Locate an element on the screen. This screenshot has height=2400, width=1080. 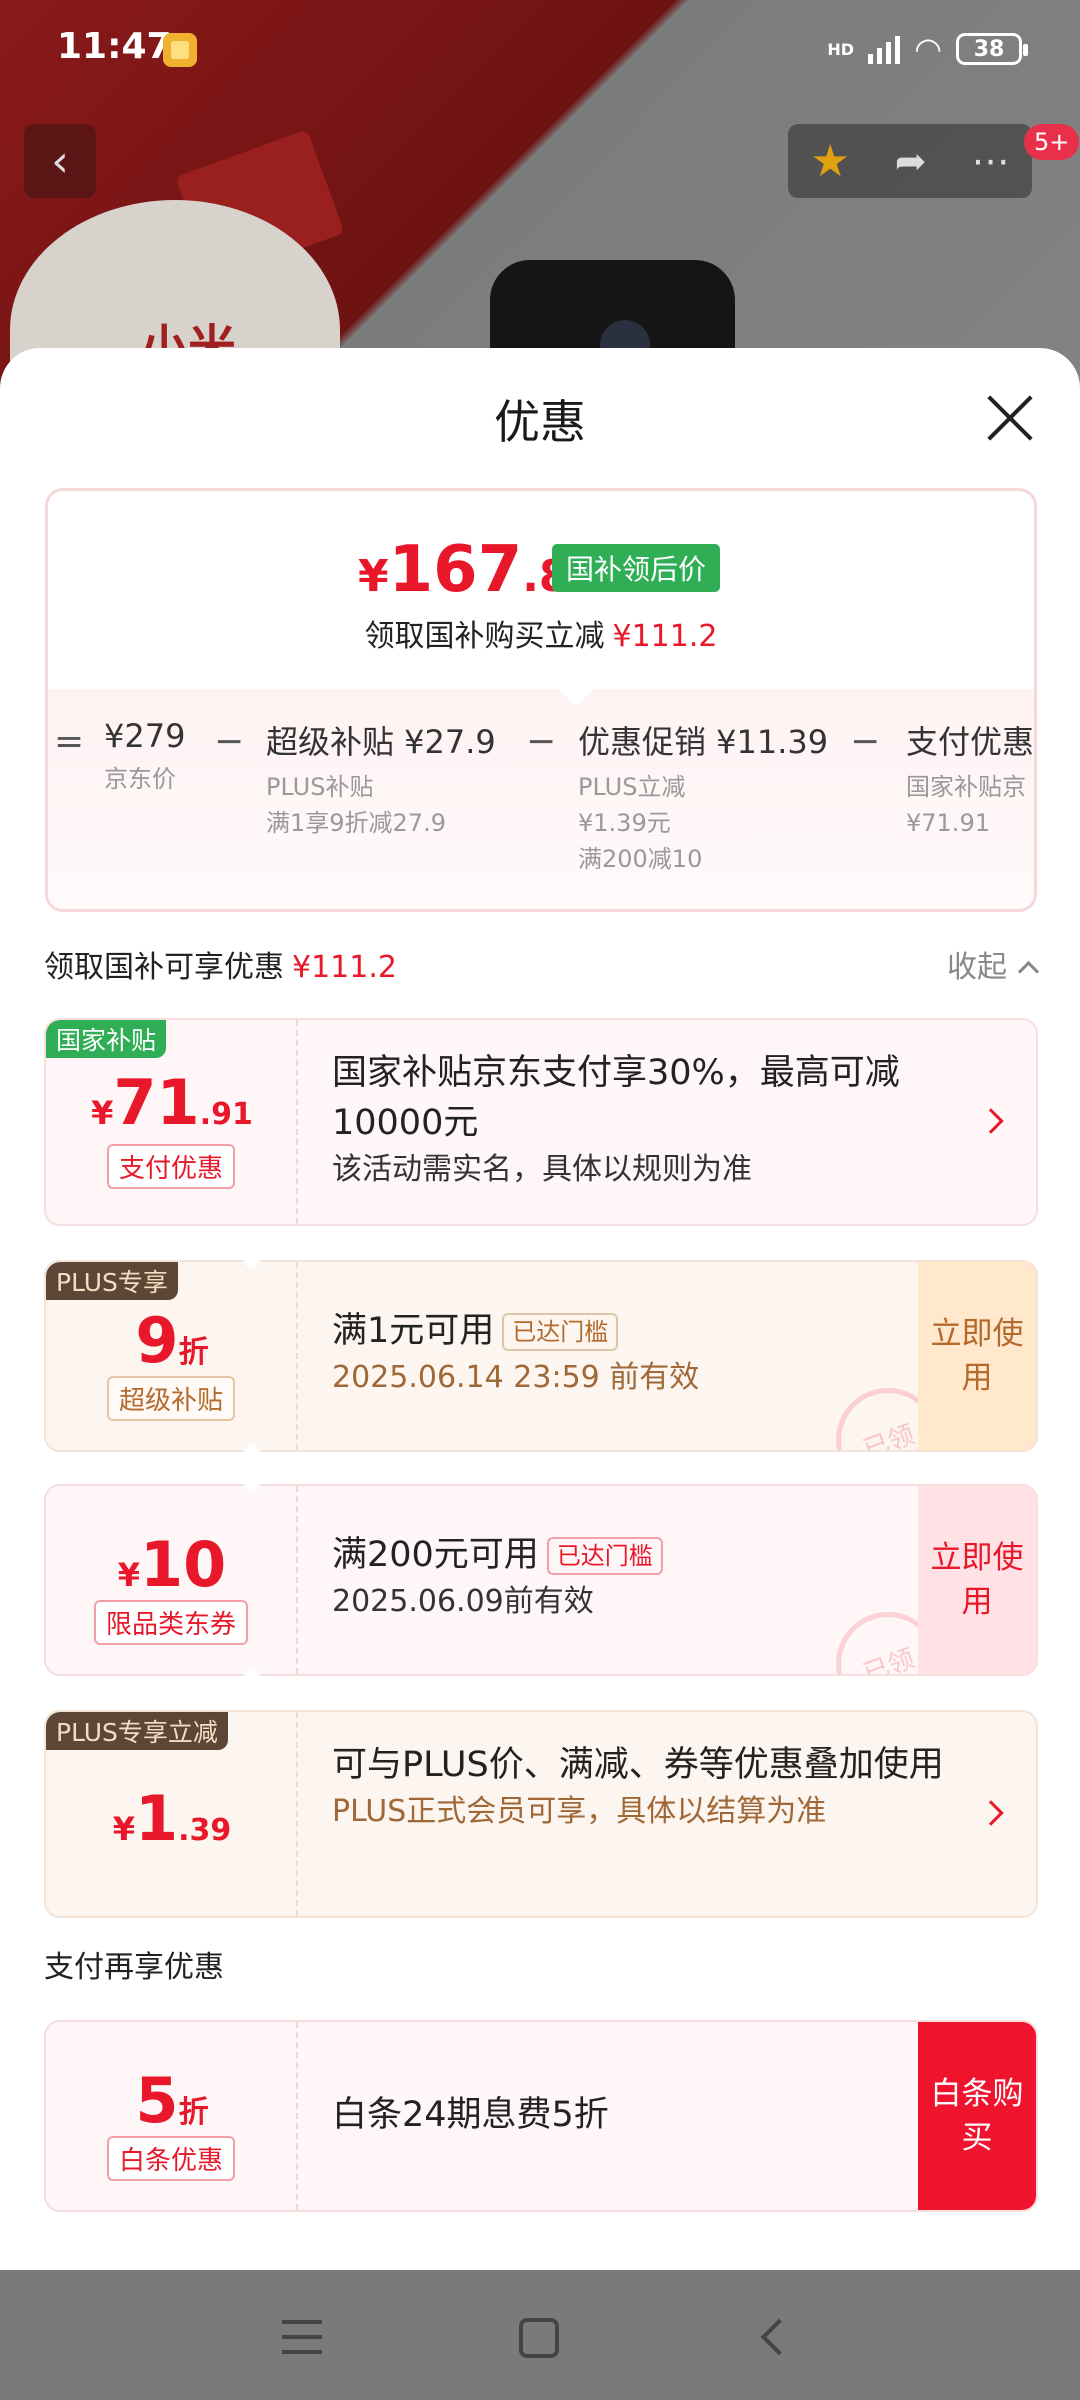
breakdown-sub: 国家补贴京 is located at coordinates (966, 787).